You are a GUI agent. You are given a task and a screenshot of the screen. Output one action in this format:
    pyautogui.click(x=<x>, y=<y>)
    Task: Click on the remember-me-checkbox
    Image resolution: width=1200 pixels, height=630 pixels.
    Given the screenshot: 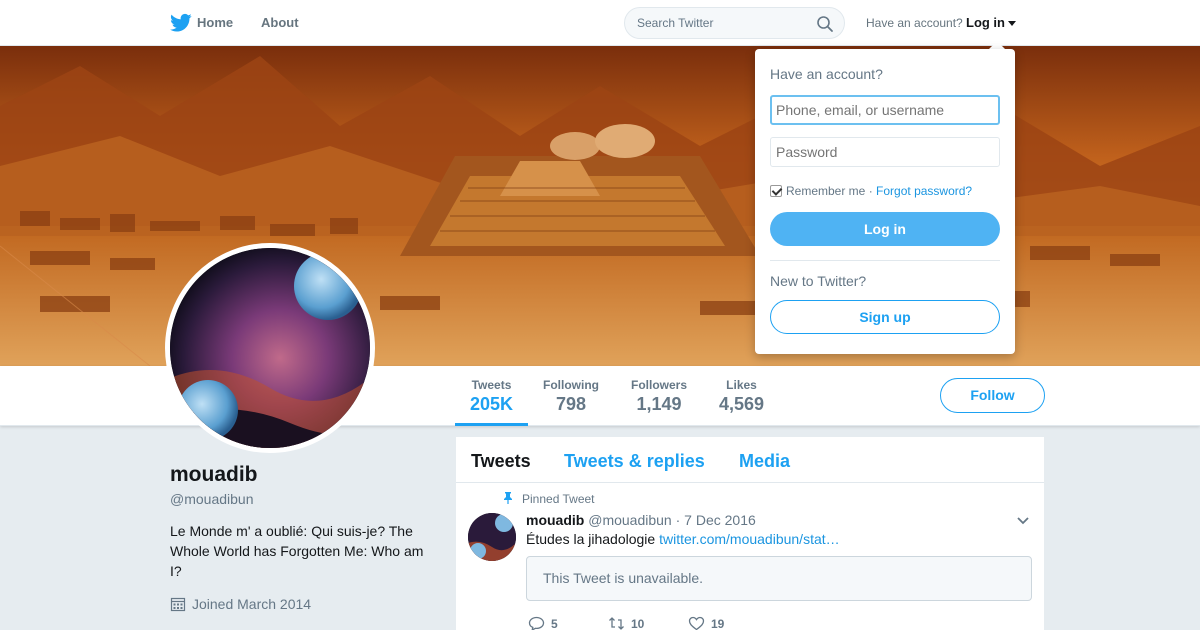 What is the action you would take?
    pyautogui.click(x=776, y=191)
    